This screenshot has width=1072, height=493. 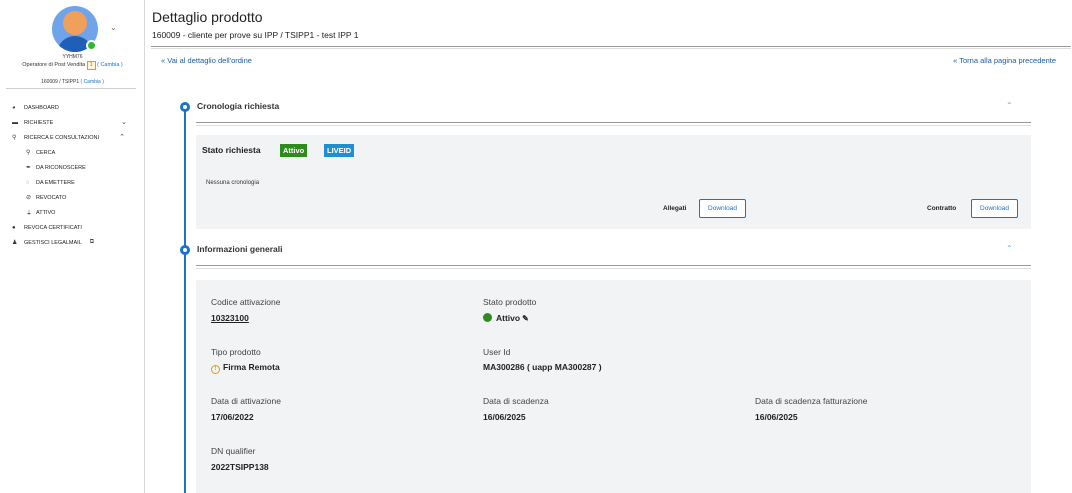 I want to click on users-icon: ♟, so click(x=15, y=243).